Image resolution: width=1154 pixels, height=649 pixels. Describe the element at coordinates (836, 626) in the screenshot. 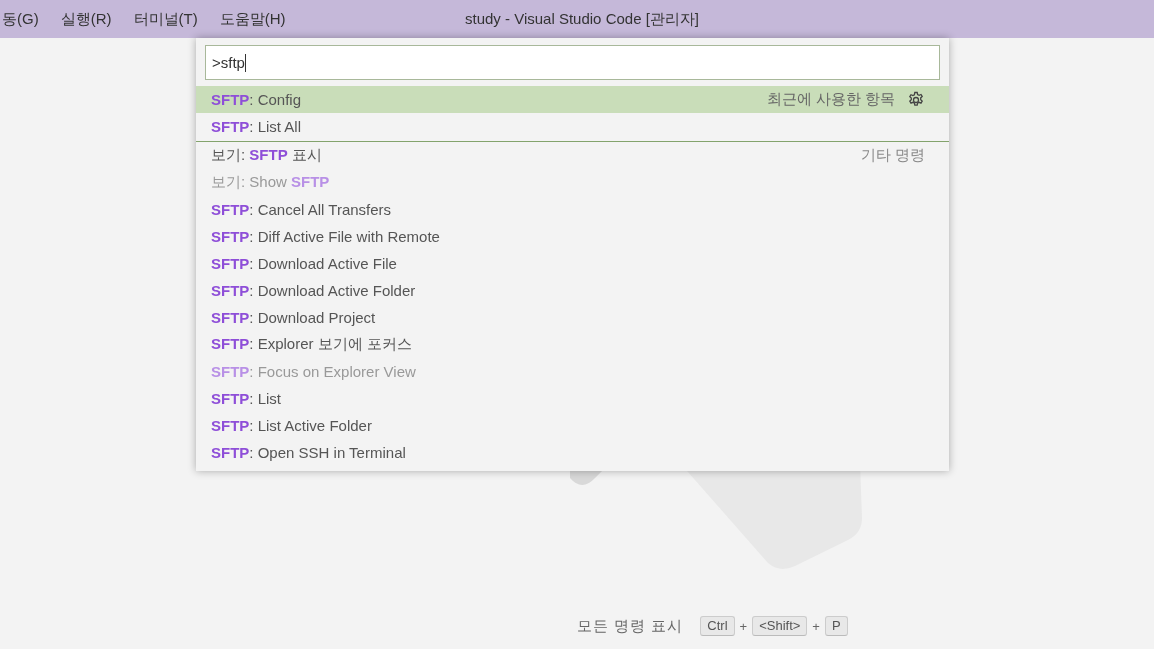

I see `keyboard-key: P` at that location.